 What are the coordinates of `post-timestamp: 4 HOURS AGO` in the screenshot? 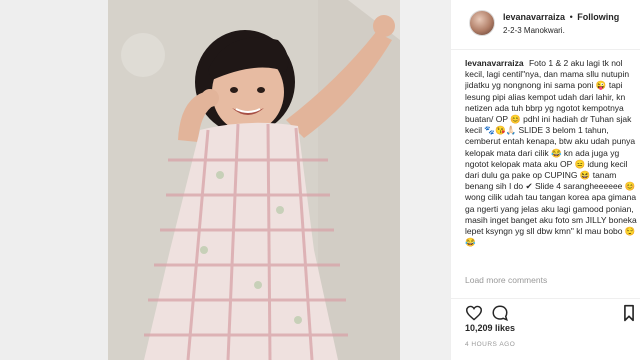 It's located at (490, 344).